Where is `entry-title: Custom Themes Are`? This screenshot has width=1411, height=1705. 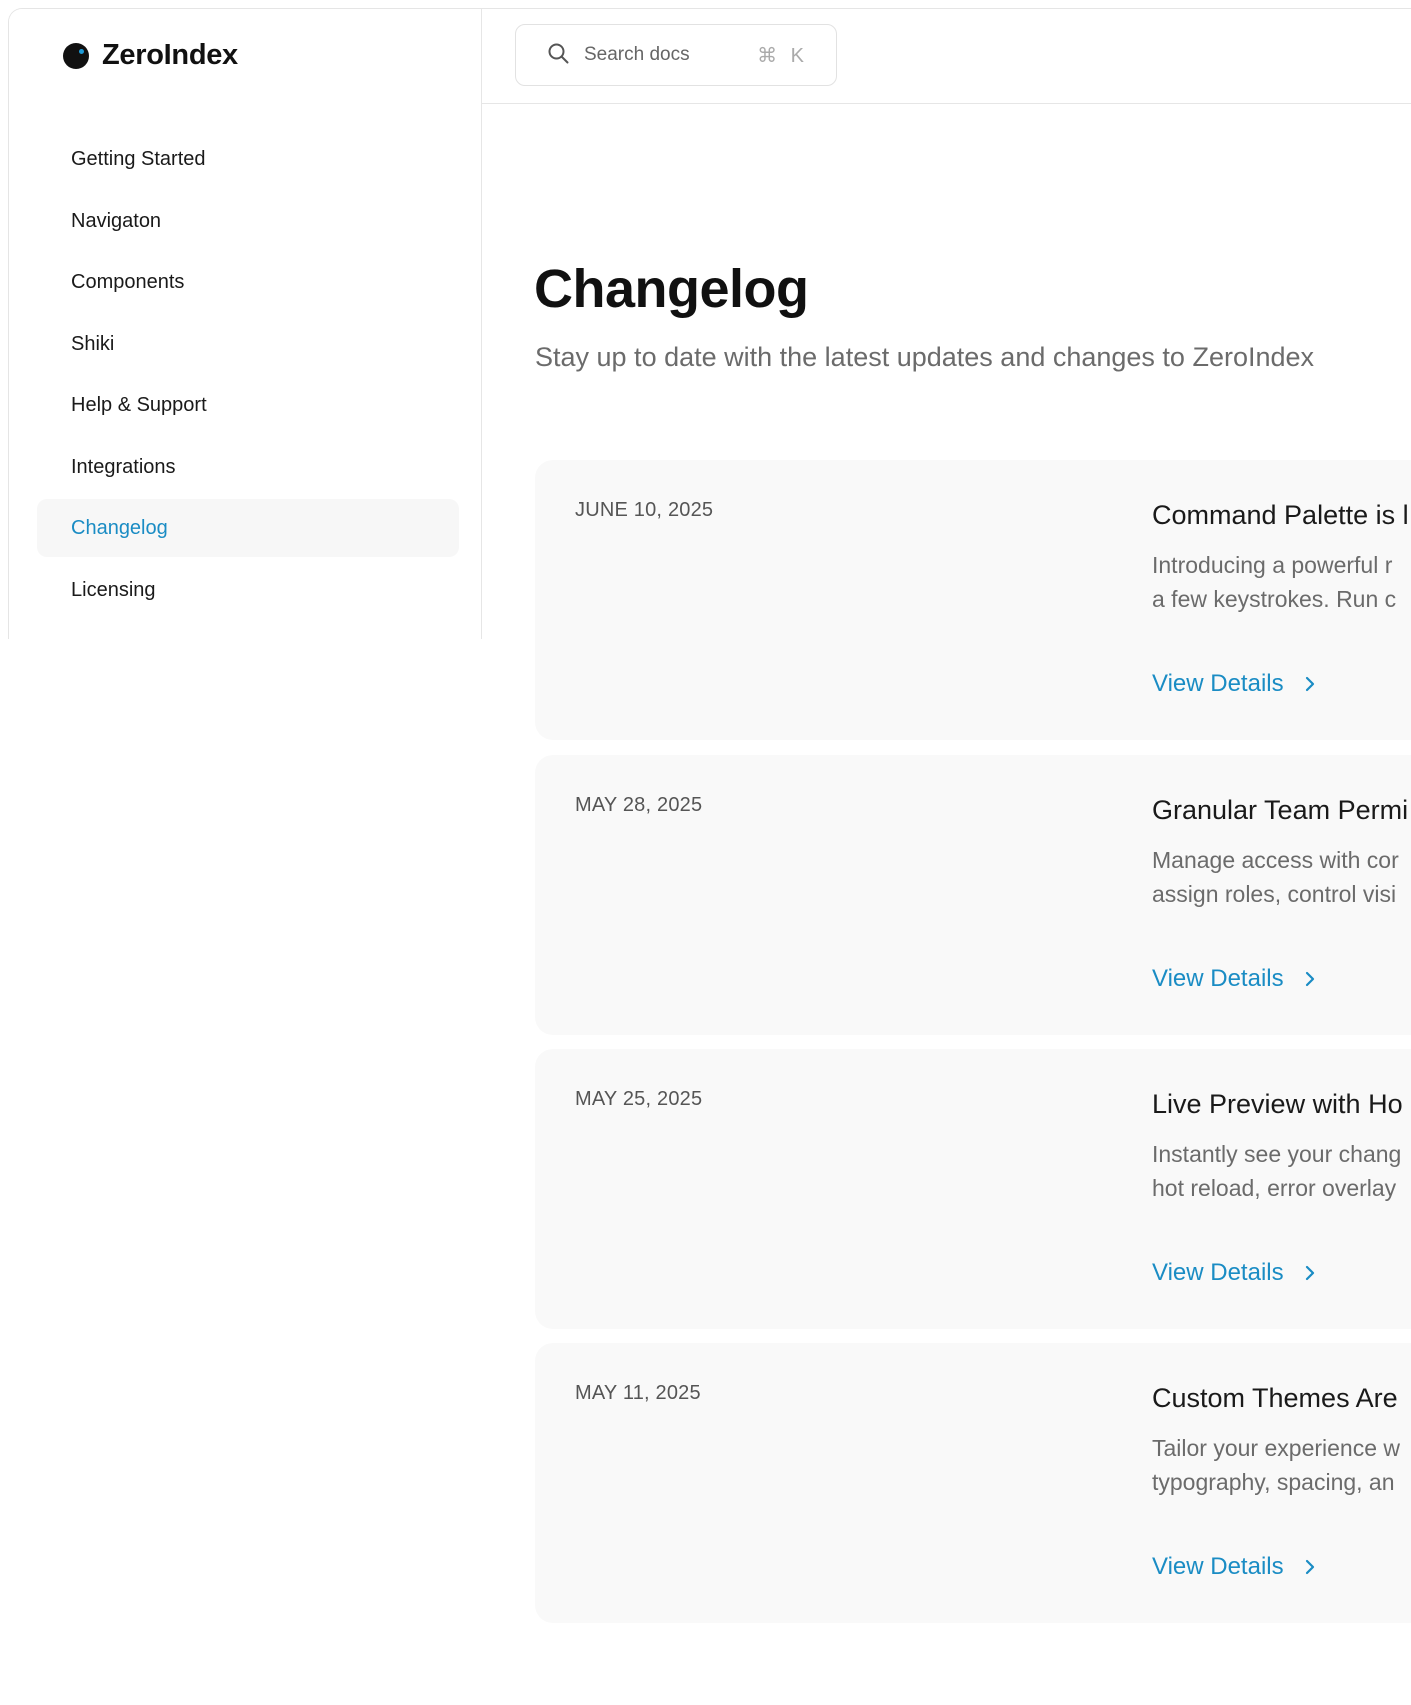 entry-title: Custom Themes Are is located at coordinates (1275, 1398).